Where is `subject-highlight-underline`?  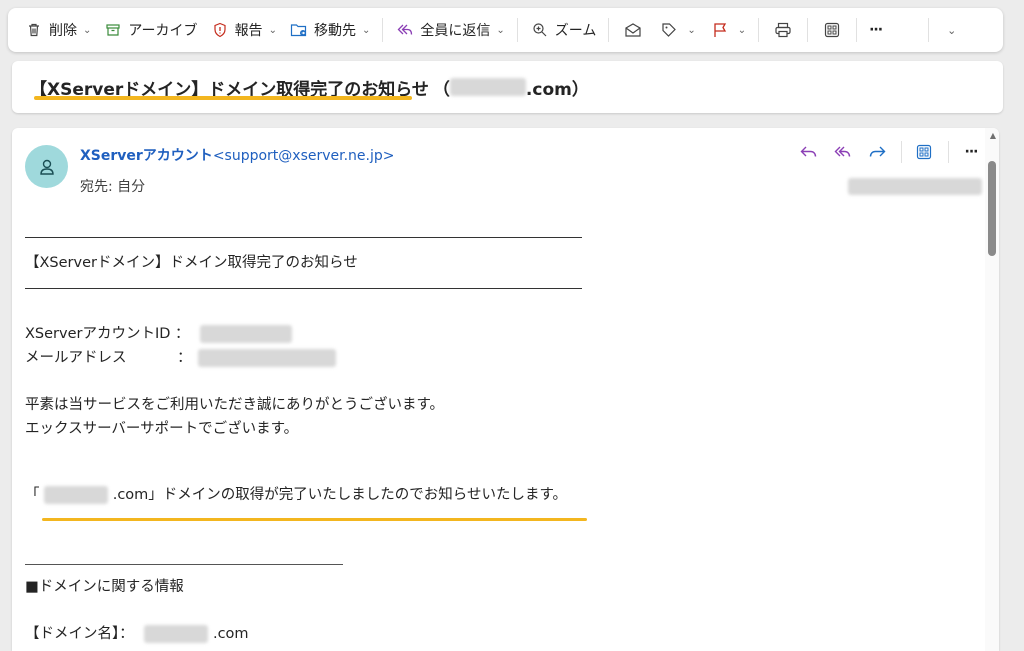
subject-highlight-underline is located at coordinates (223, 98).